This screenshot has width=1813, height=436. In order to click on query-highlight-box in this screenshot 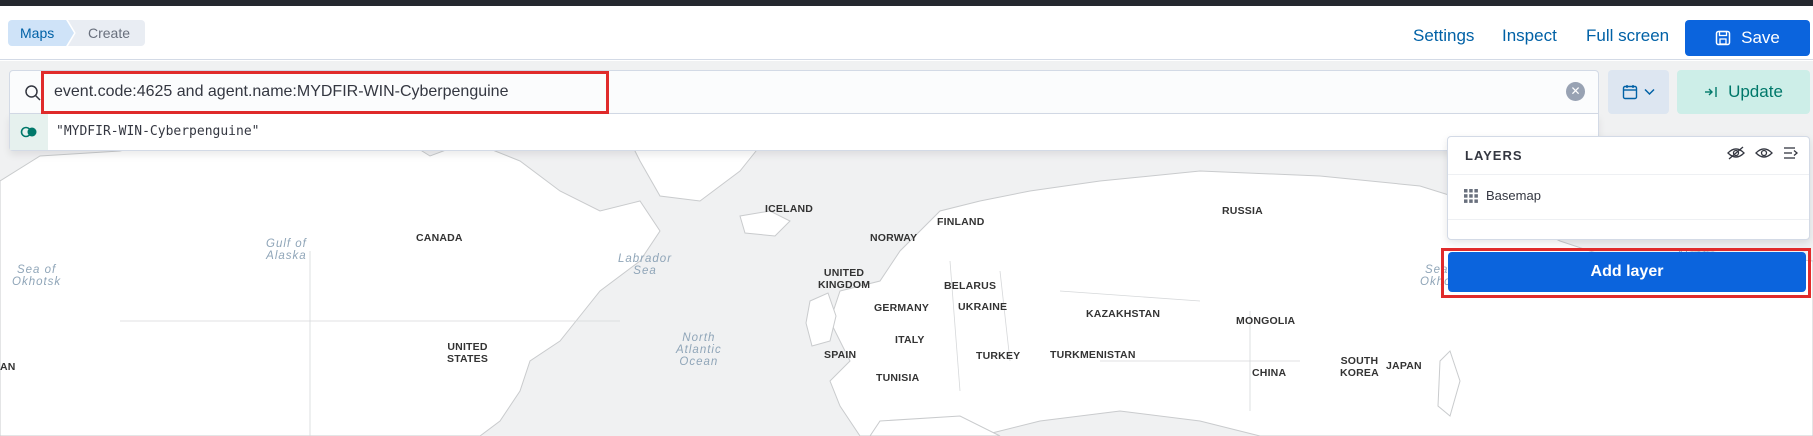, I will do `click(325, 92)`.